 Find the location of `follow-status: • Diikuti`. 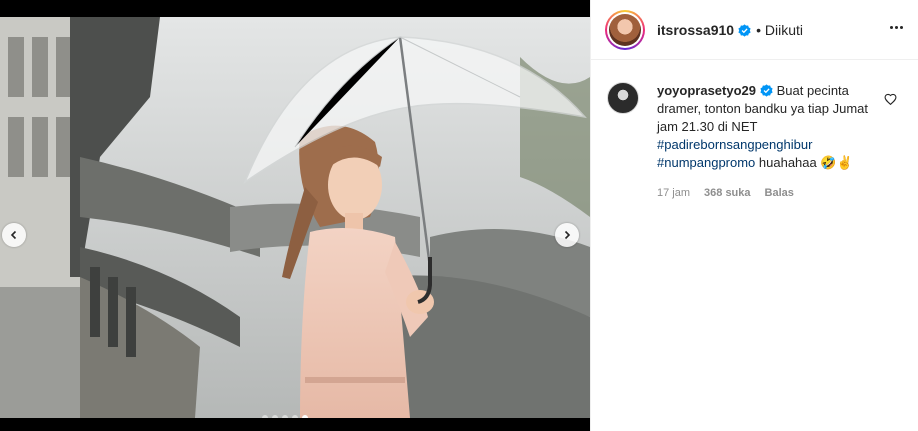

follow-status: • Diikuti is located at coordinates (779, 30).